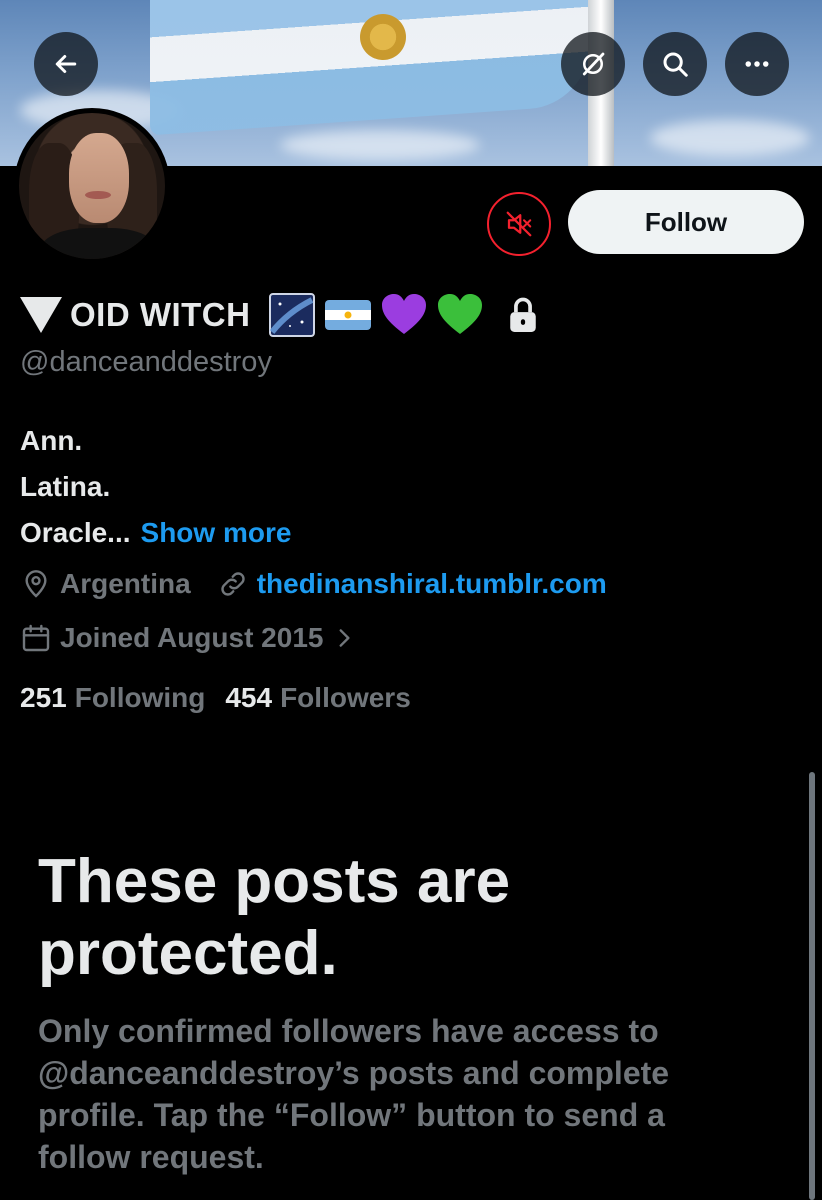  I want to click on muted-speaker-icon, so click(519, 224).